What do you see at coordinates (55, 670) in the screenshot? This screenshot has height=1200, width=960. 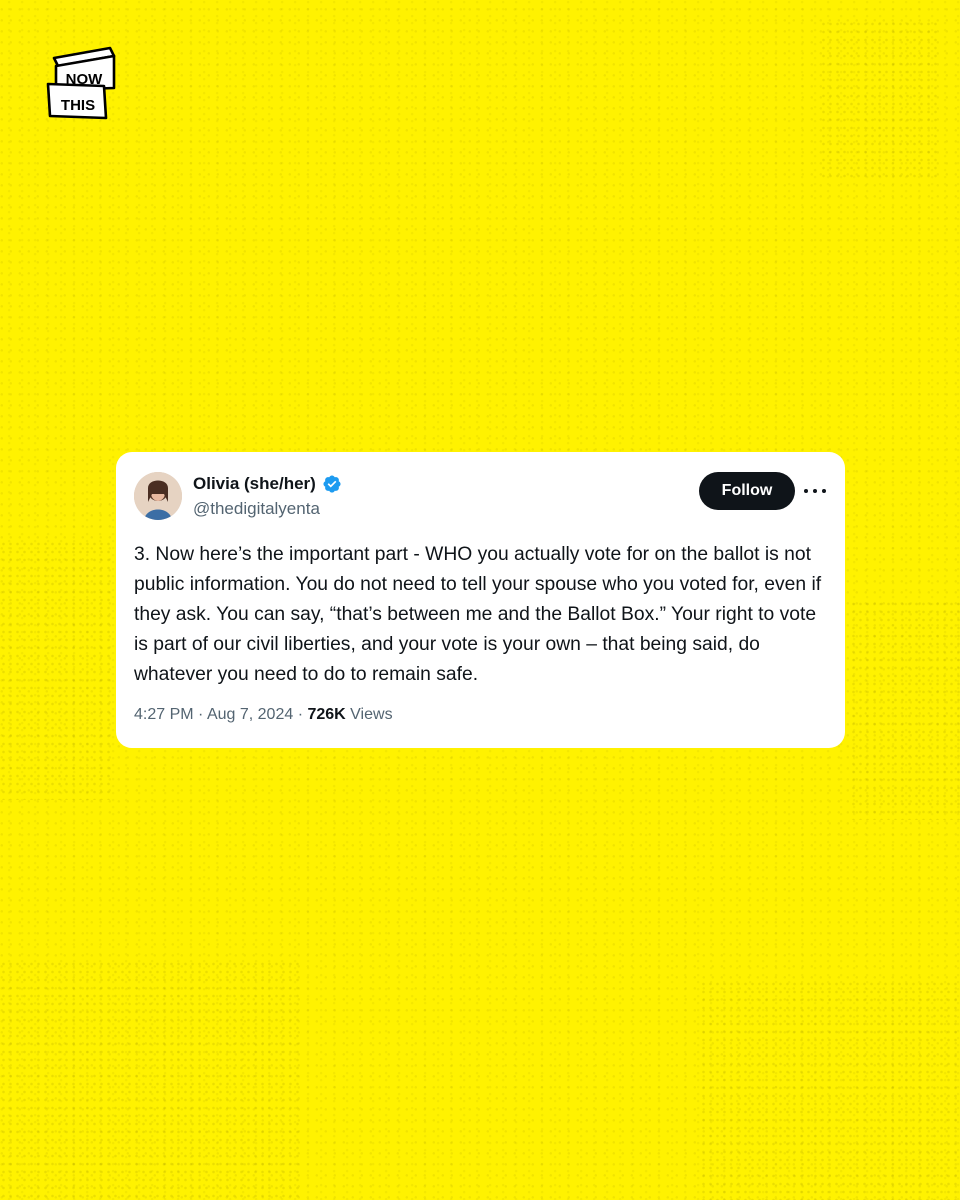 I see `texture-left` at bounding box center [55, 670].